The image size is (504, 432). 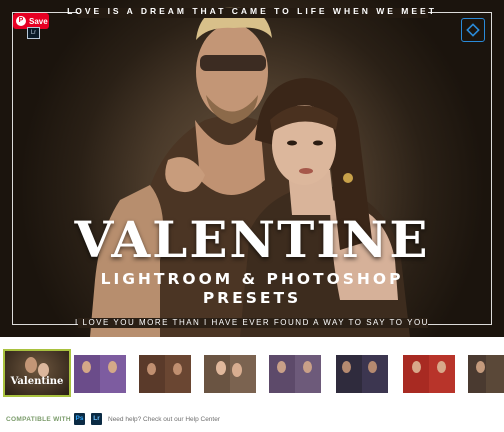 I want to click on lightroom-icon: Lr, so click(x=96, y=419).